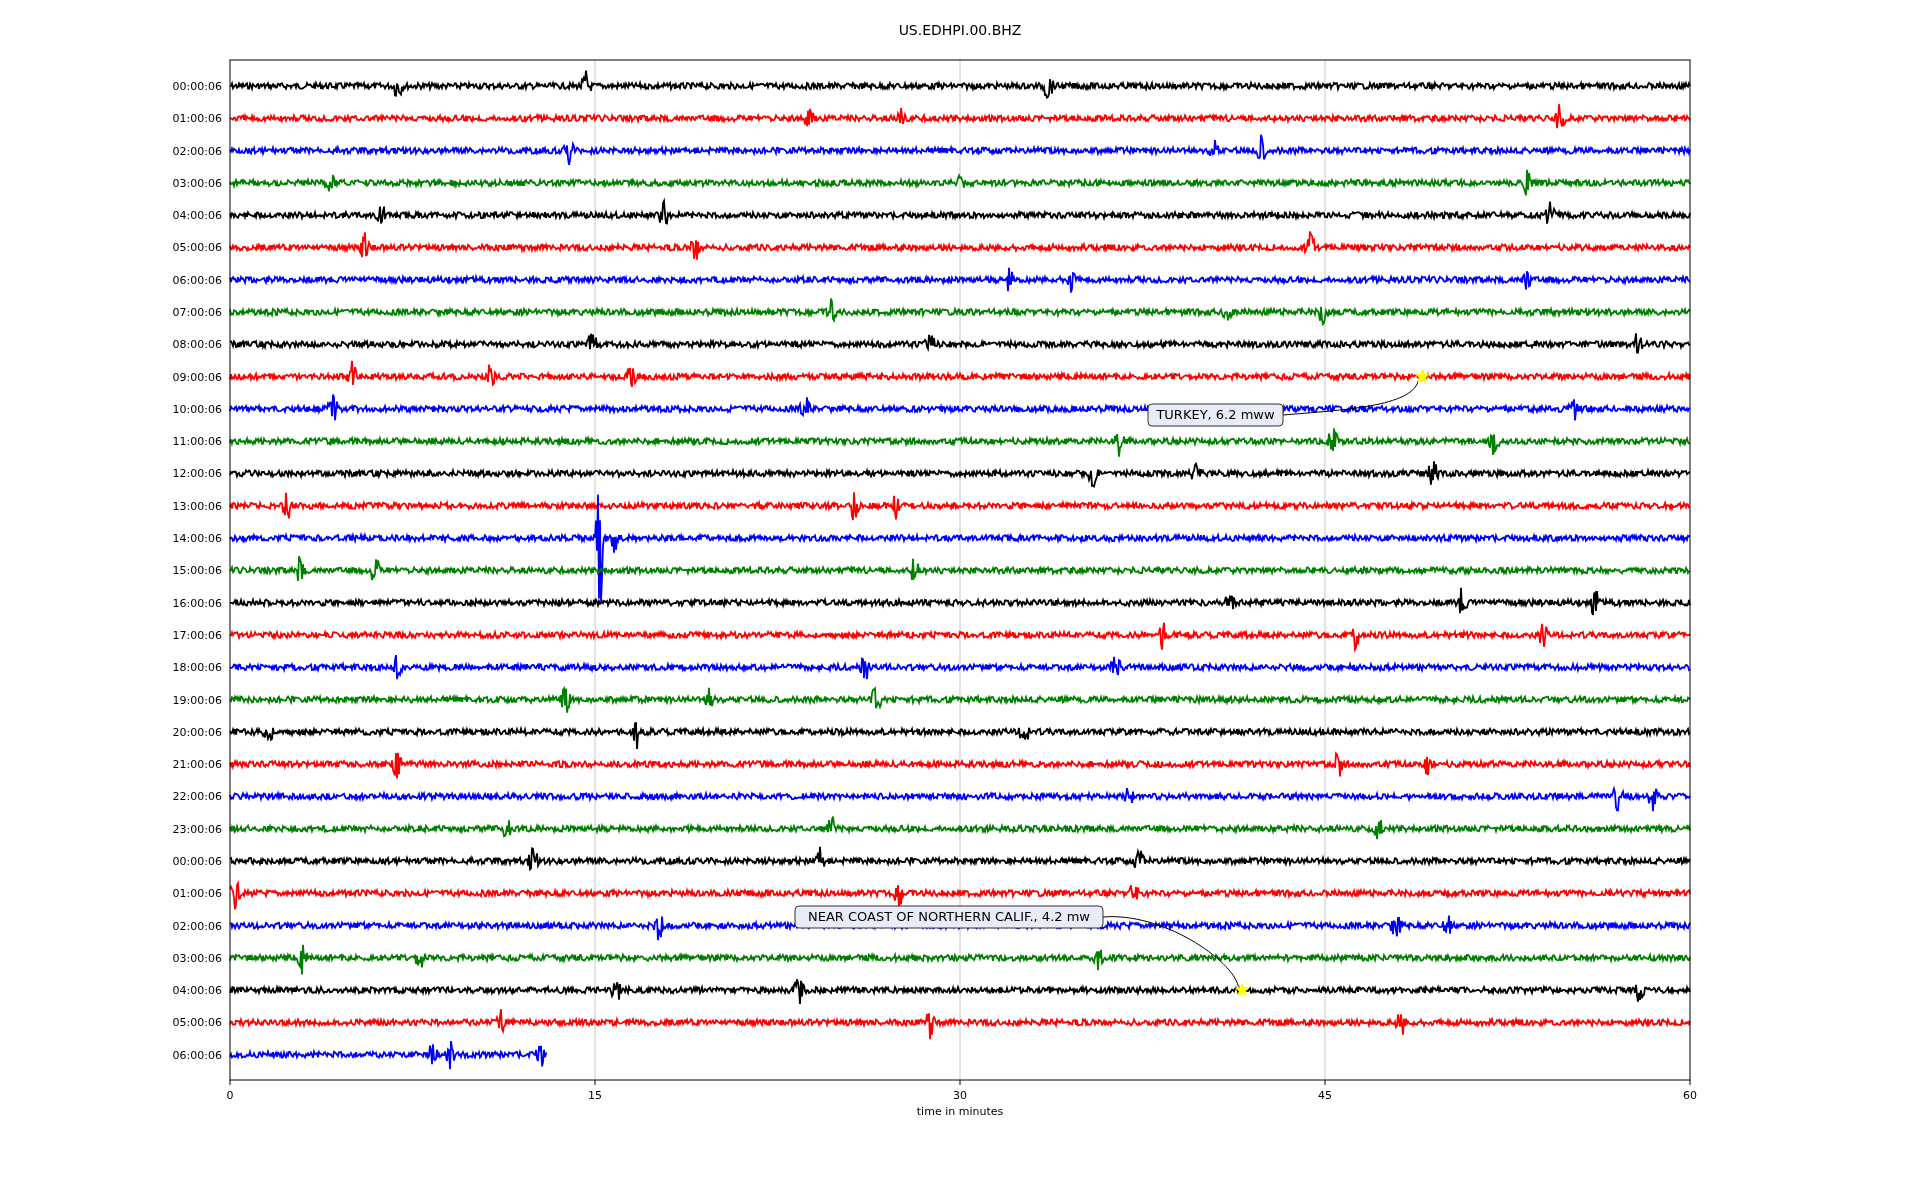 The height and width of the screenshot is (1200, 1920). I want to click on x-axis-label: time in minutes, so click(960, 1111).